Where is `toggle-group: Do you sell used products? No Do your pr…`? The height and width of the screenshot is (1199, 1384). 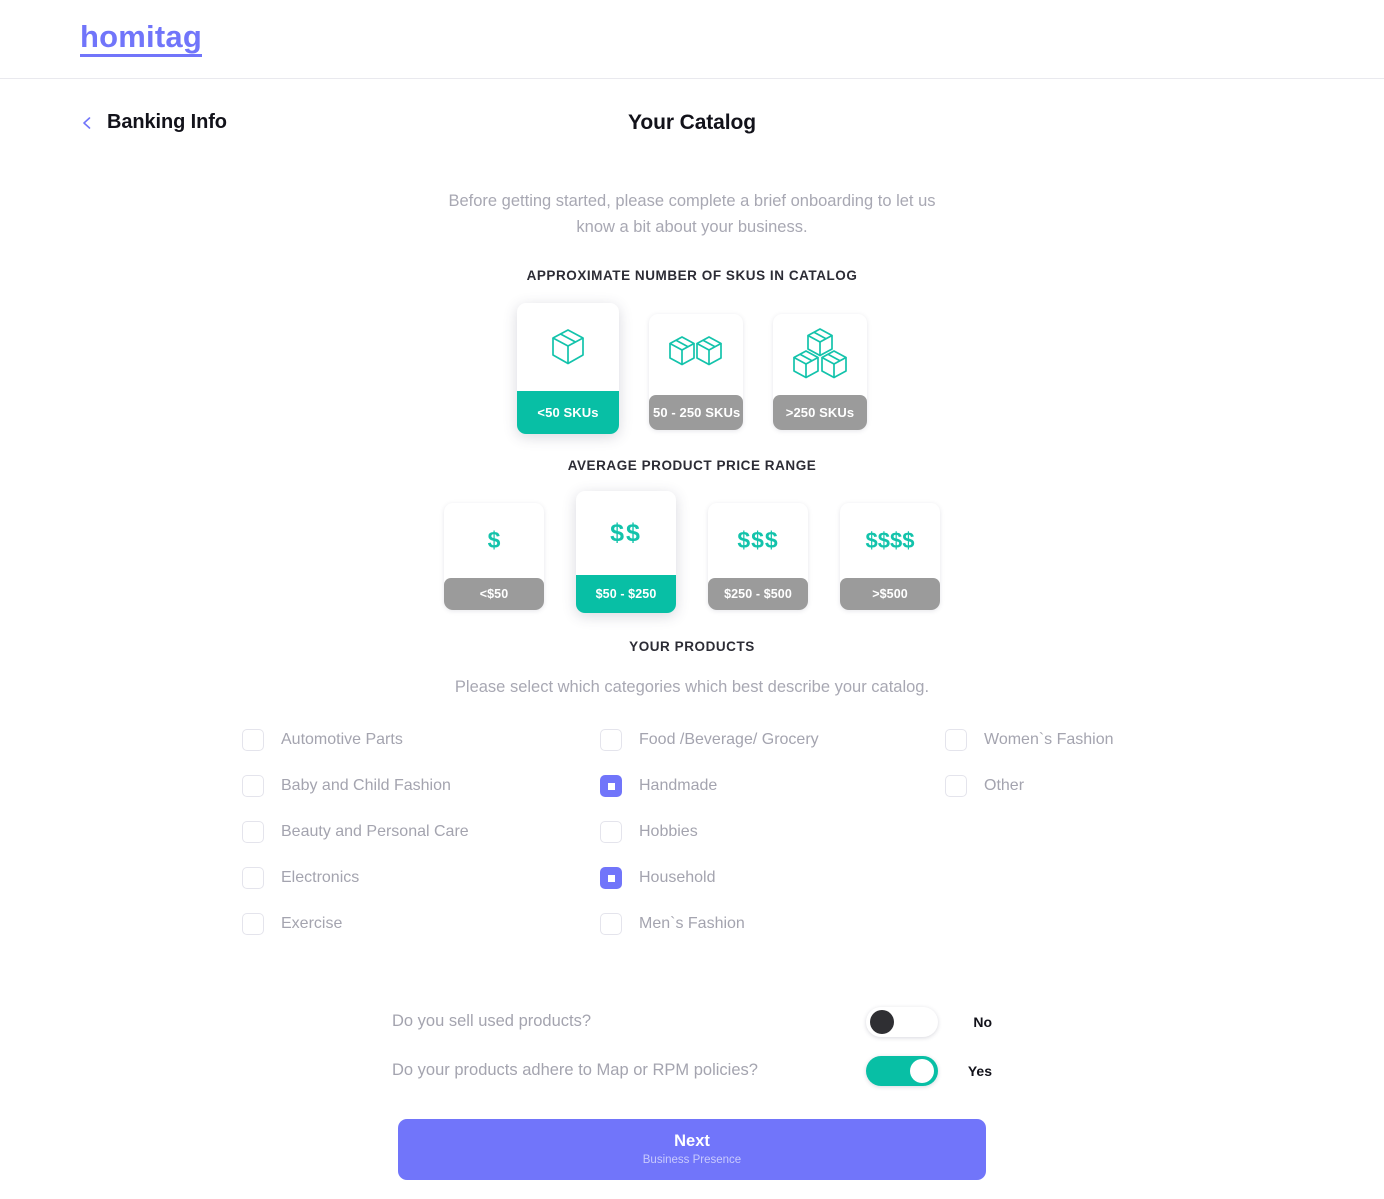
toggle-group: Do you sell used products? No Do your pr… is located at coordinates (692, 1046).